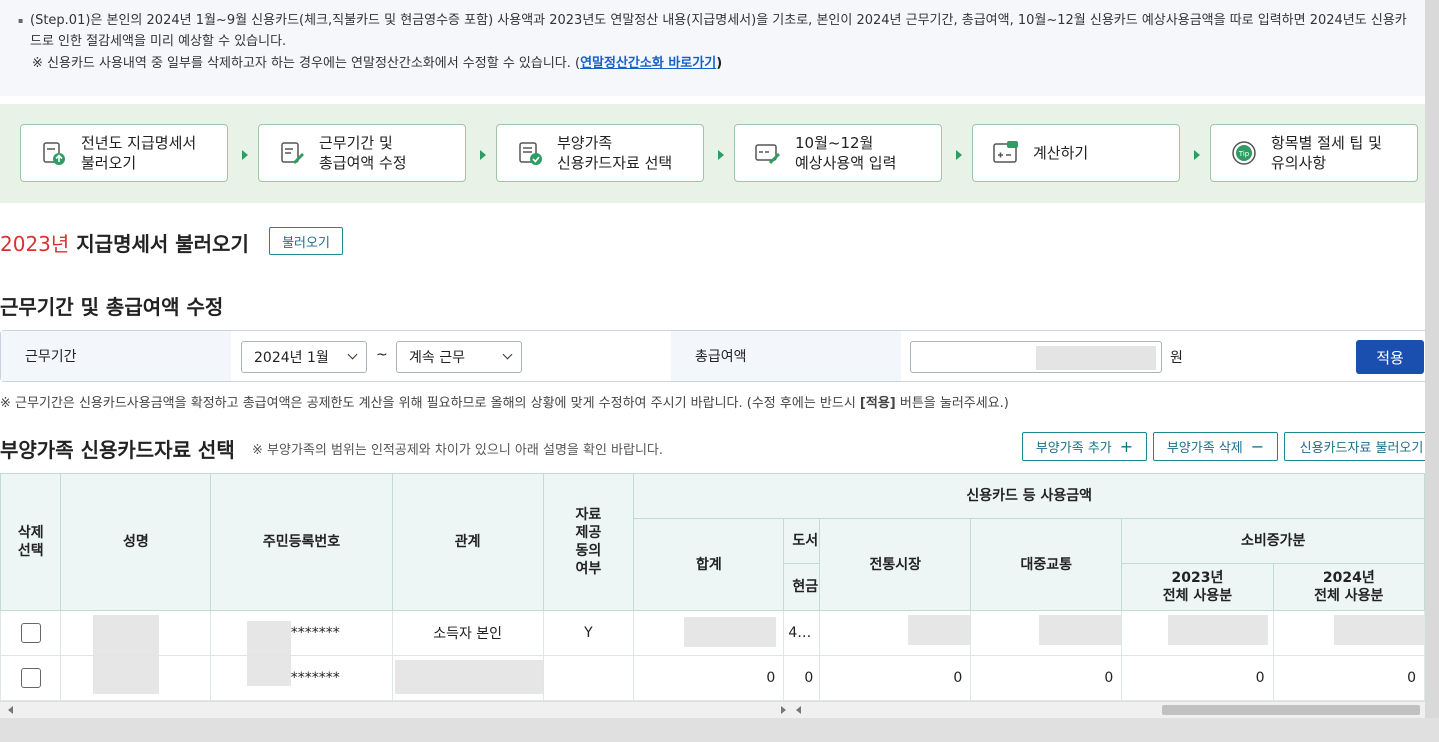 The width and height of the screenshot is (1439, 742). I want to click on period-label: 근무기간, so click(116, 356).